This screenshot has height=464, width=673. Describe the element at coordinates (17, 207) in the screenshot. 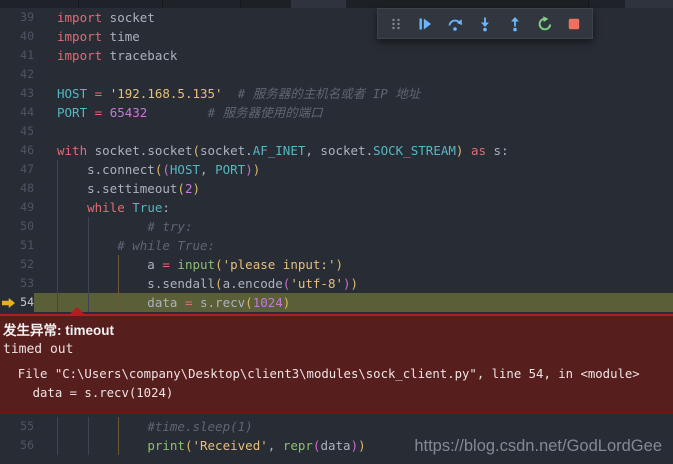

I see `line-number: 49` at that location.